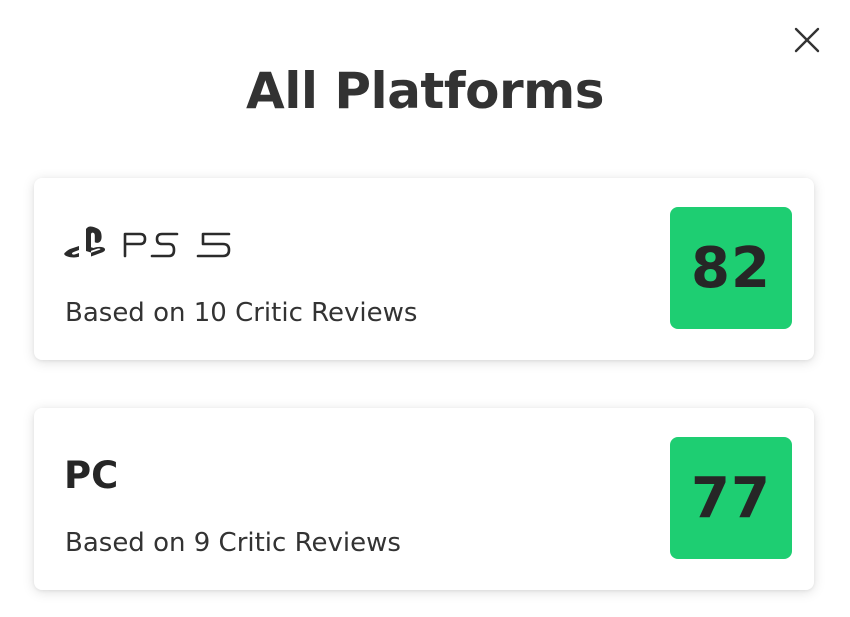 The height and width of the screenshot is (617, 850). Describe the element at coordinates (91, 475) in the screenshot. I see `platform-name: PC` at that location.